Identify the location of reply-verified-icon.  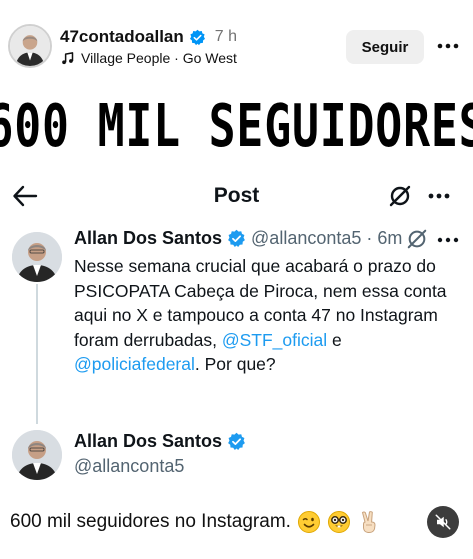
(236, 441).